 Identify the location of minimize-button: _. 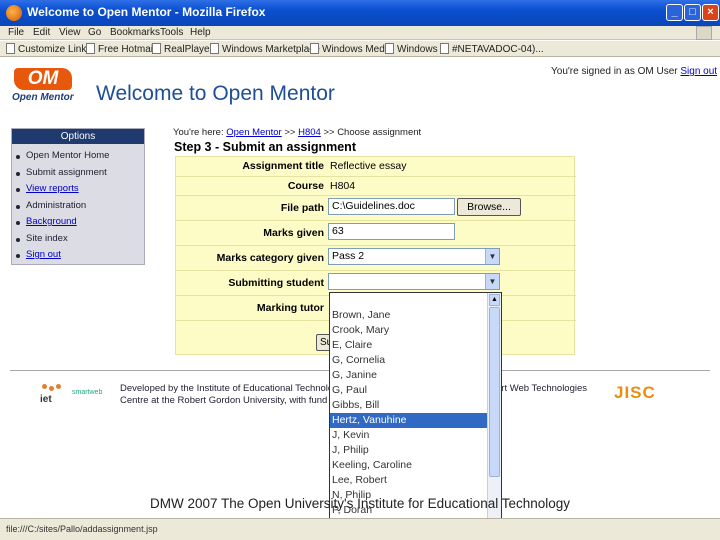
(674, 12).